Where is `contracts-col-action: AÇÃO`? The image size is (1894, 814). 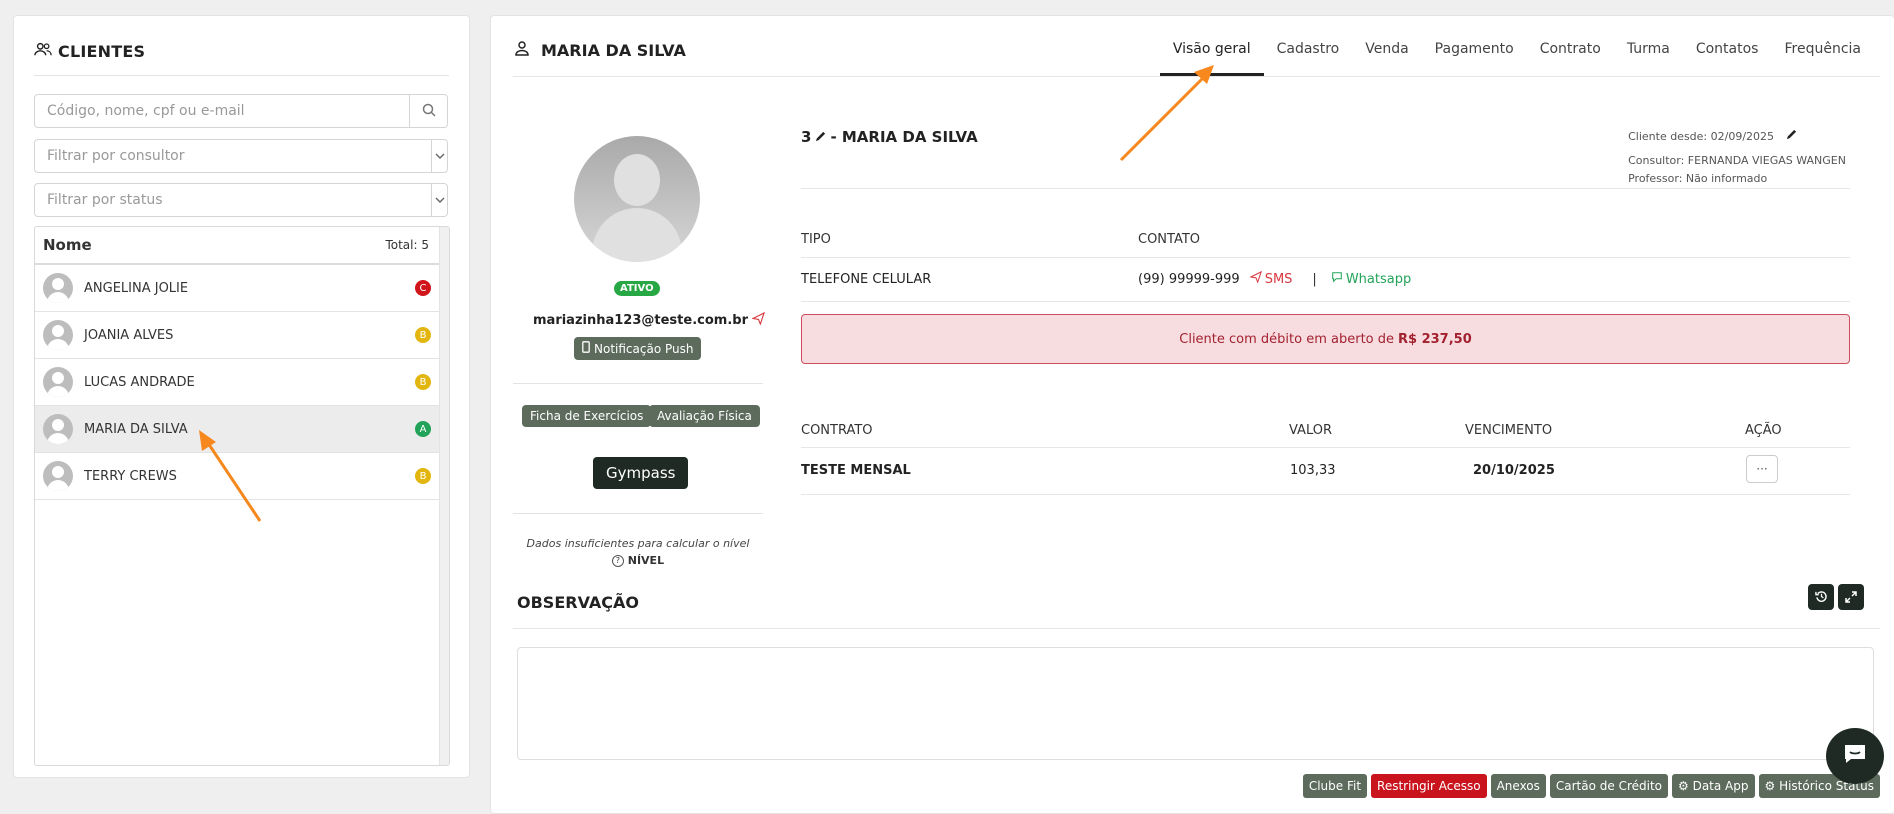 contracts-col-action: AÇÃO is located at coordinates (1763, 430).